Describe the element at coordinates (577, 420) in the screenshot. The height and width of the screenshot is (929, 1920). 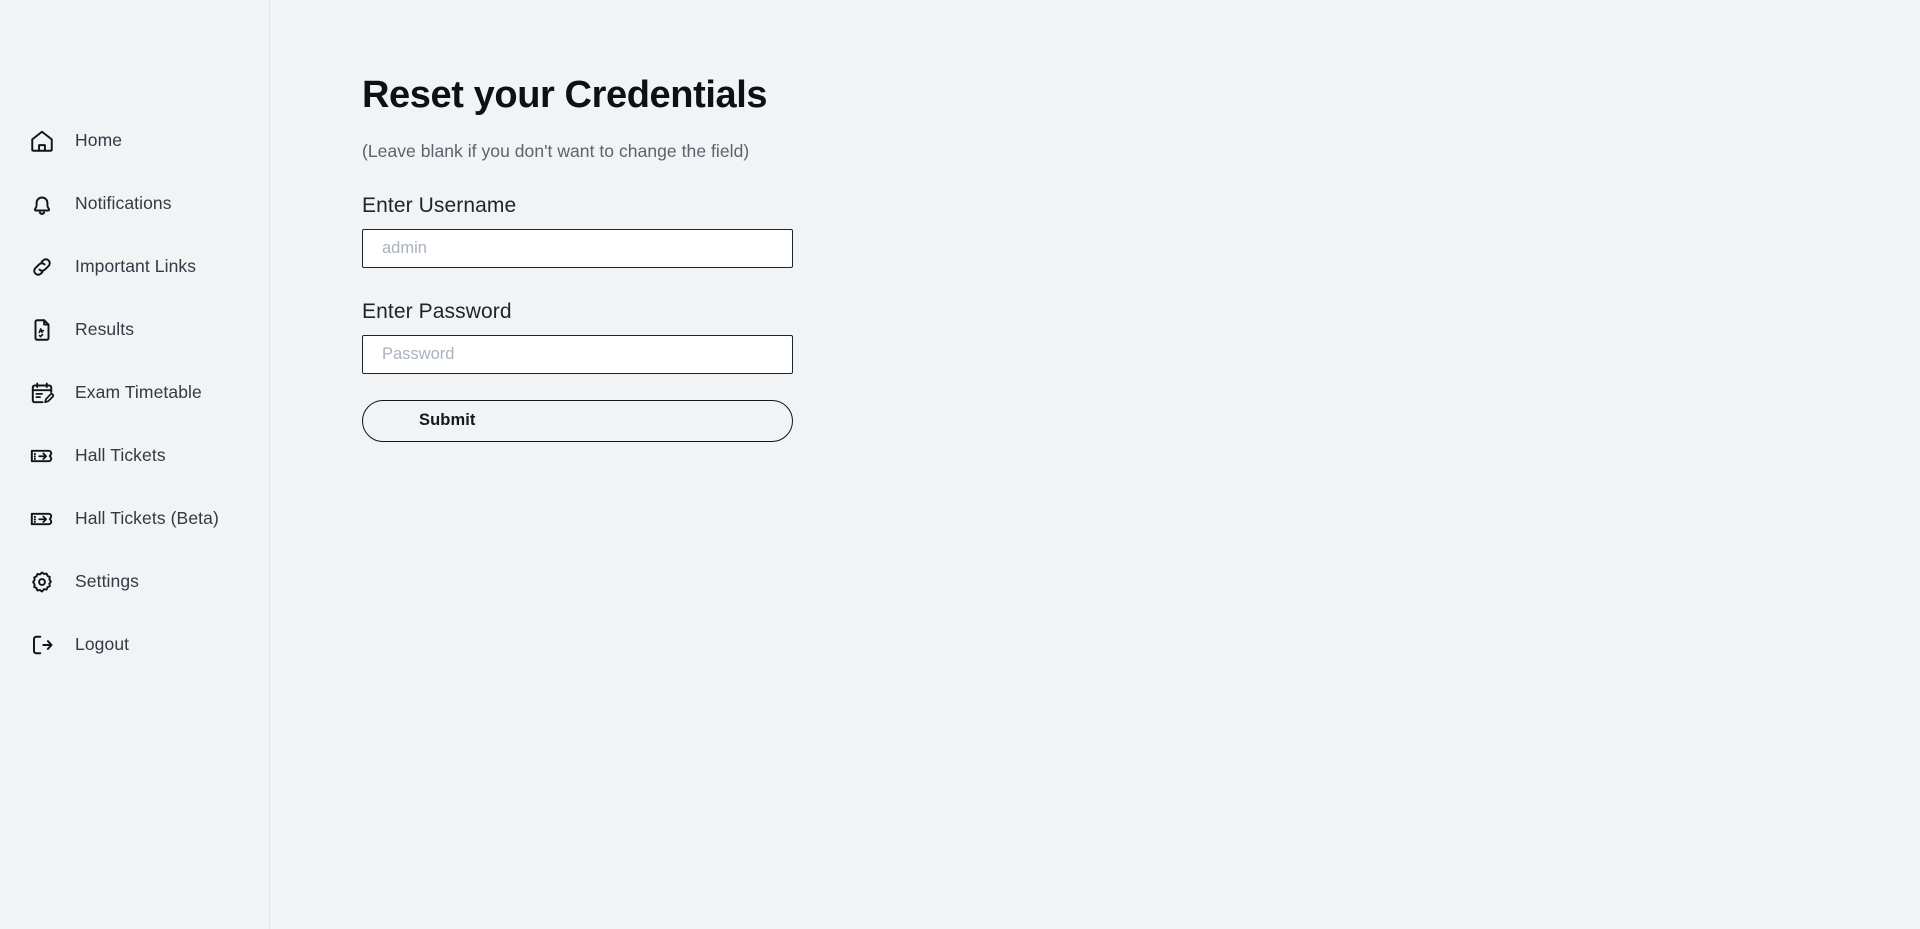
I see `submit-button: Submit` at that location.